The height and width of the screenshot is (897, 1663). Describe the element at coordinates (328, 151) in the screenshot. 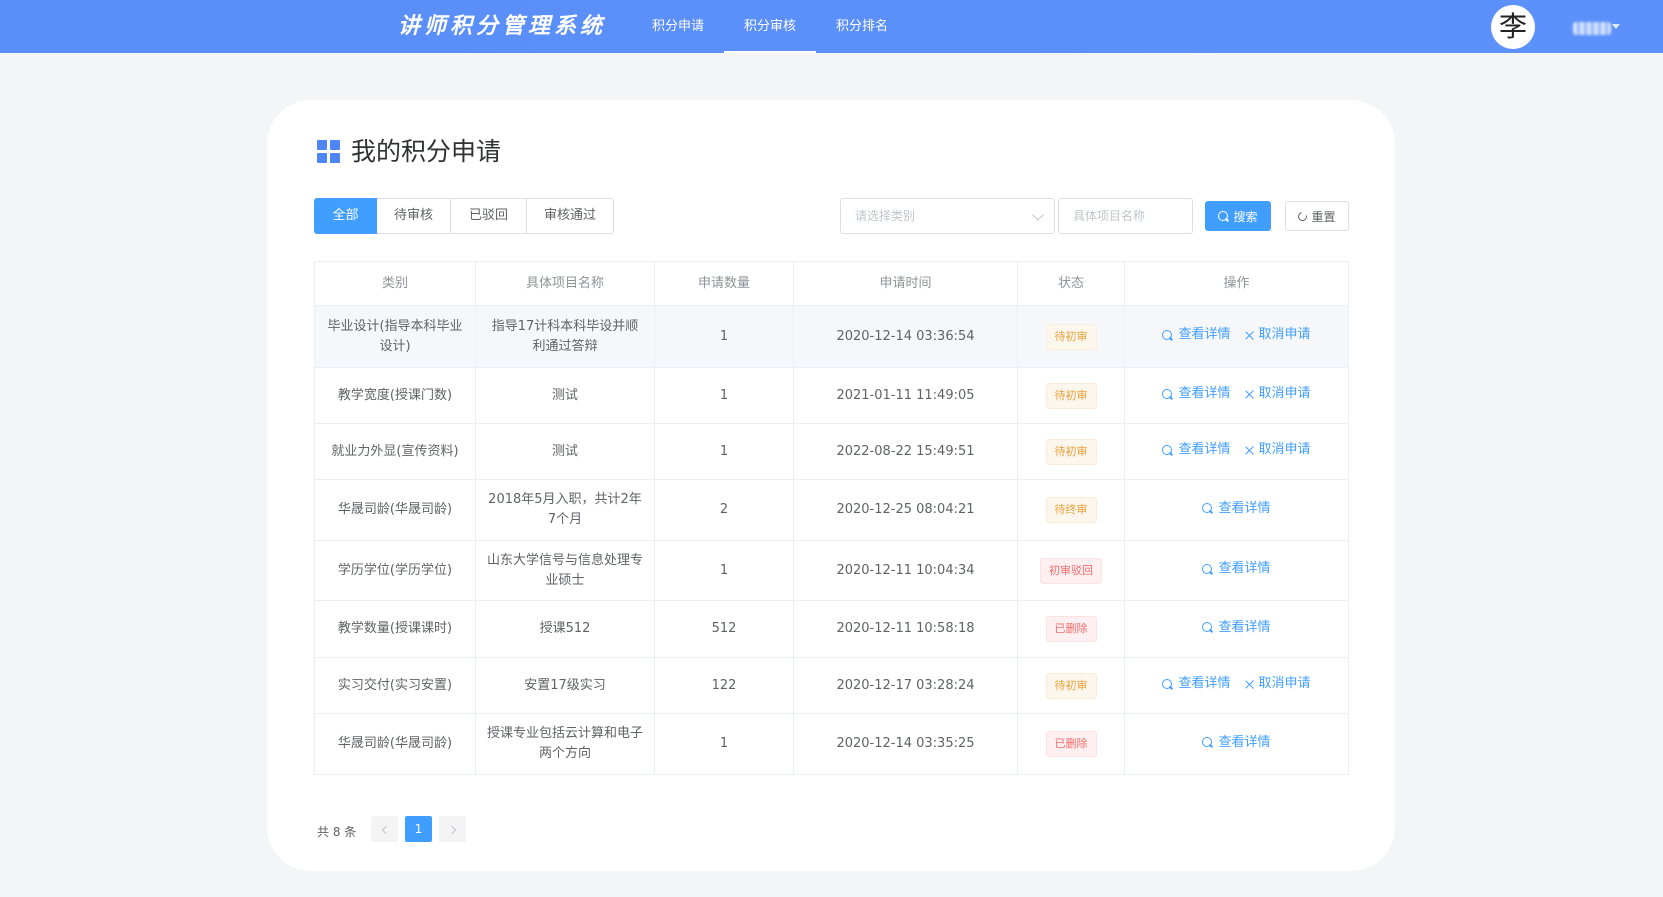

I see `grid-icon` at that location.